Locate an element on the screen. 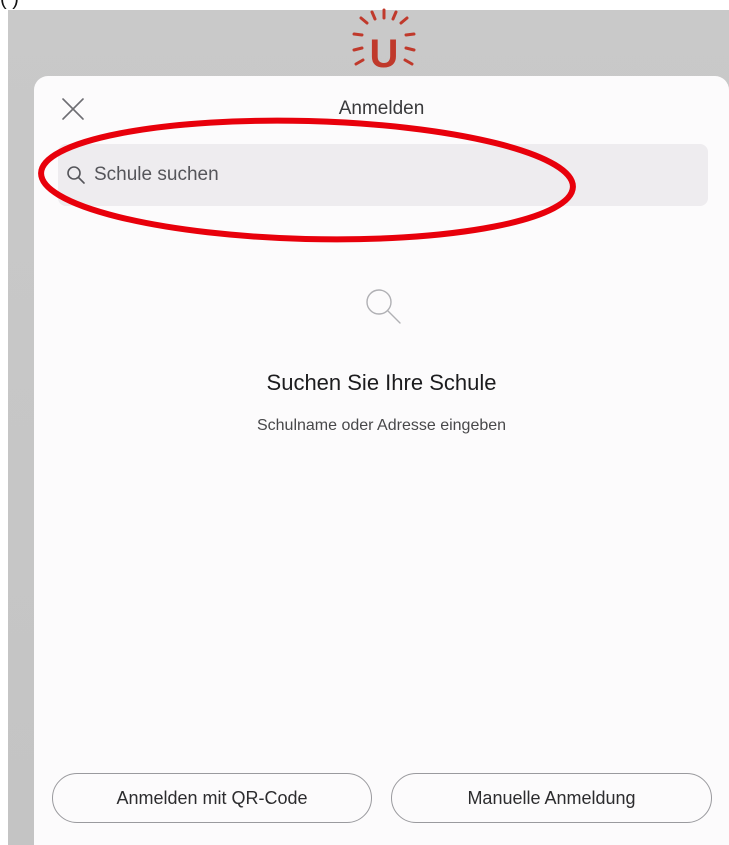 The image size is (729, 845). manual-login-button: Manuelle Anmeldung is located at coordinates (551, 798).